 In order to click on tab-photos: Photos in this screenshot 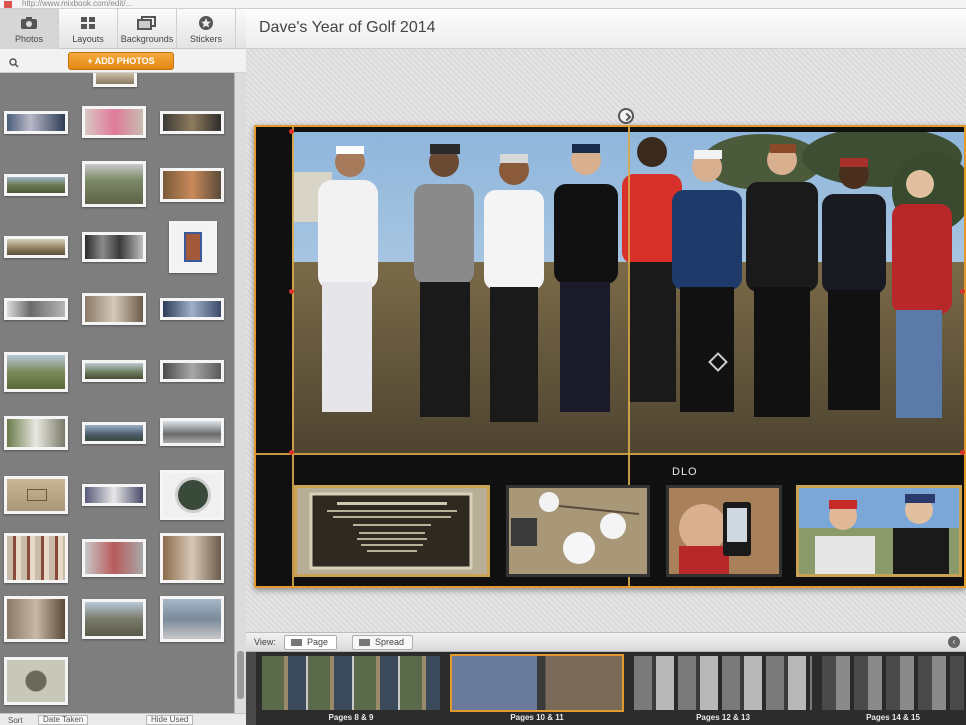, I will do `click(29, 29)`.